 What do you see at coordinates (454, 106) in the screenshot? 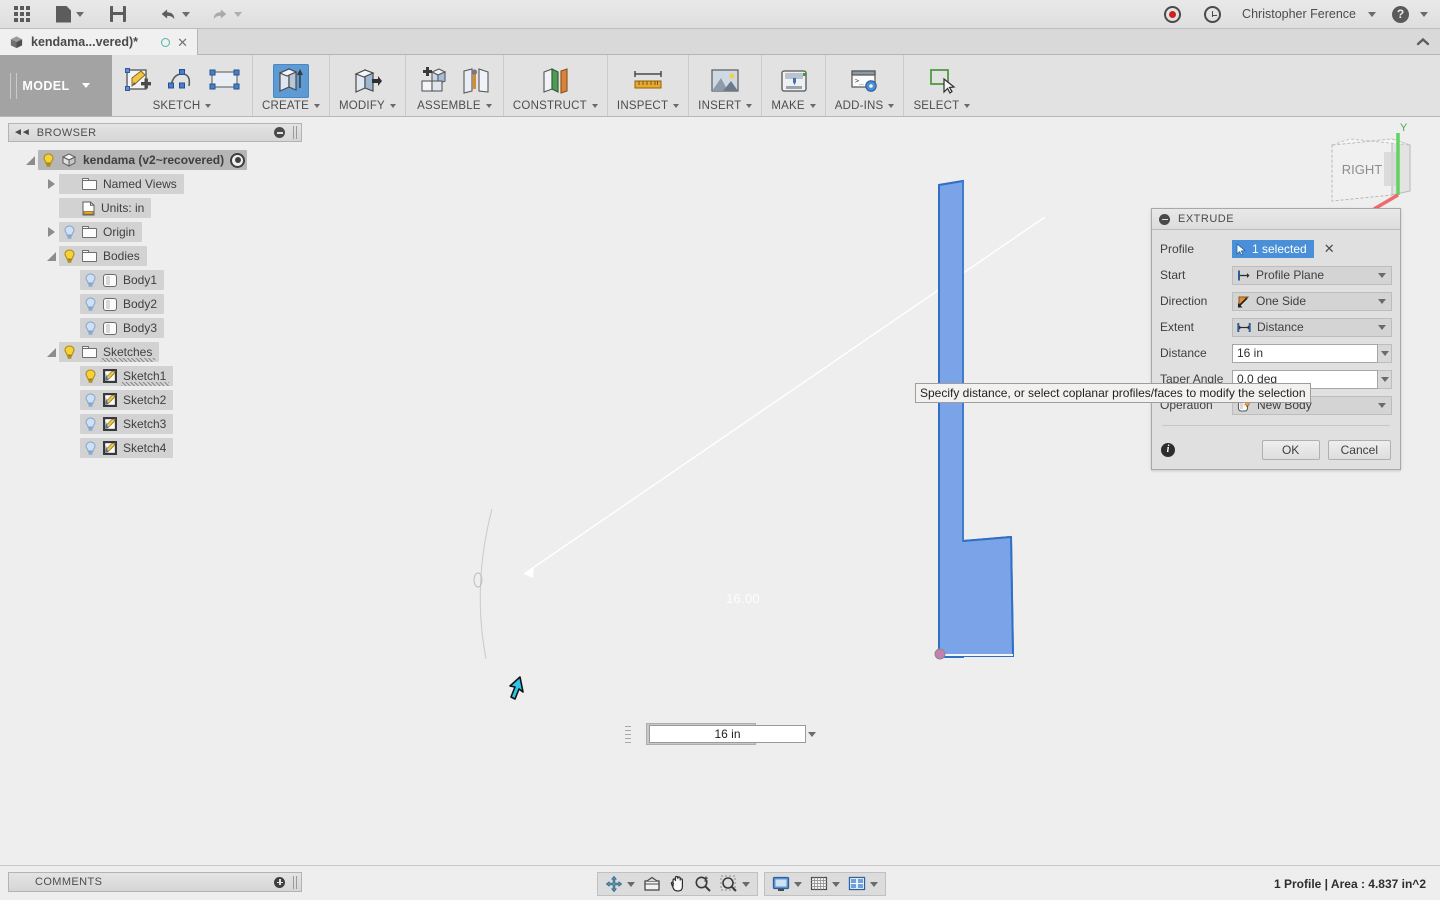
I see `ribbon-group-label-assemble: ASSEMBLE` at bounding box center [454, 106].